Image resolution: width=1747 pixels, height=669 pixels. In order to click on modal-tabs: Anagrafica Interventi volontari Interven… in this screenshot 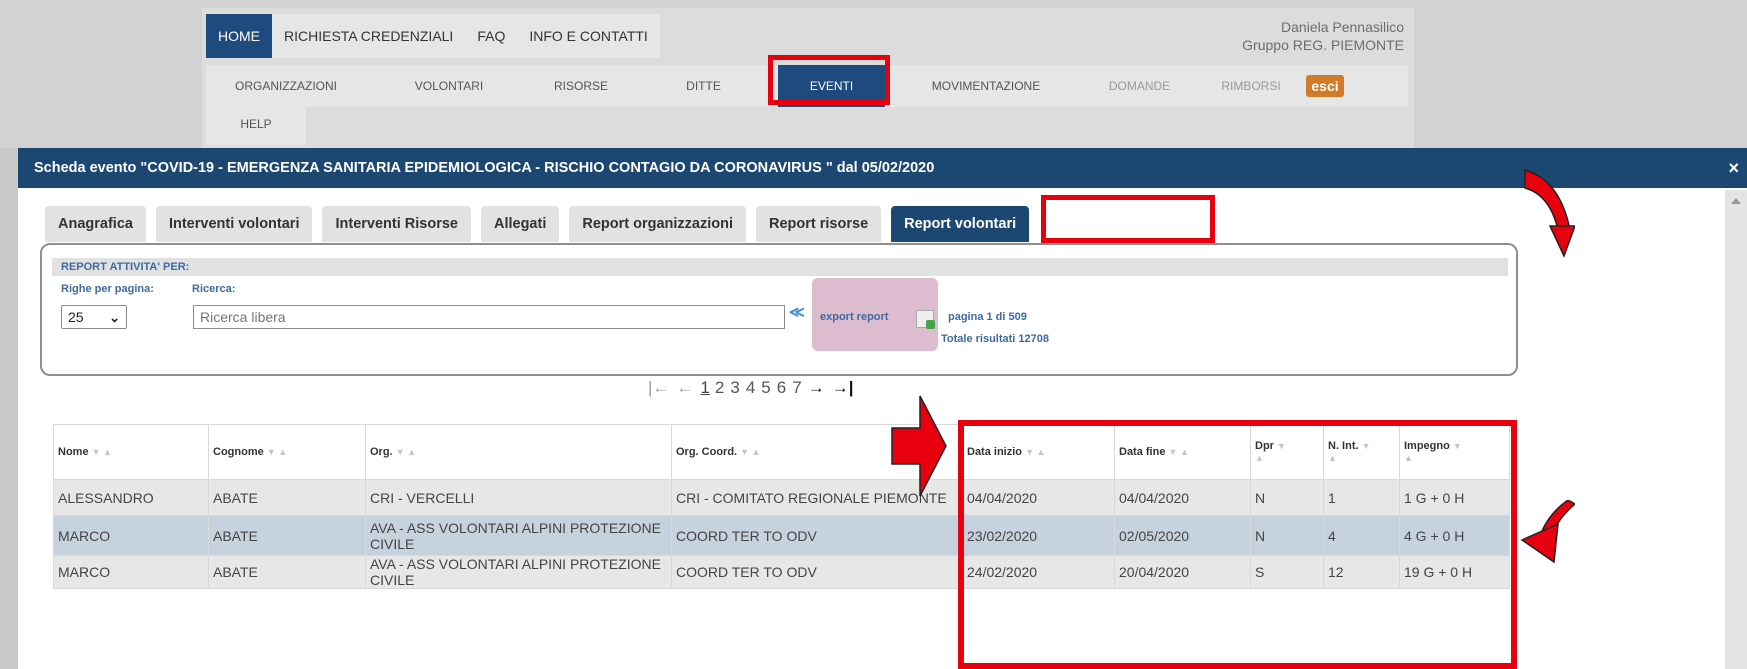, I will do `click(542, 224)`.